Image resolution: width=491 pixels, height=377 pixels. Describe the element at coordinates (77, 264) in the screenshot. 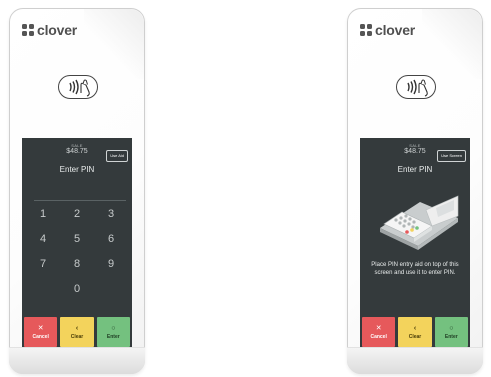

I see `key-8: 8` at that location.